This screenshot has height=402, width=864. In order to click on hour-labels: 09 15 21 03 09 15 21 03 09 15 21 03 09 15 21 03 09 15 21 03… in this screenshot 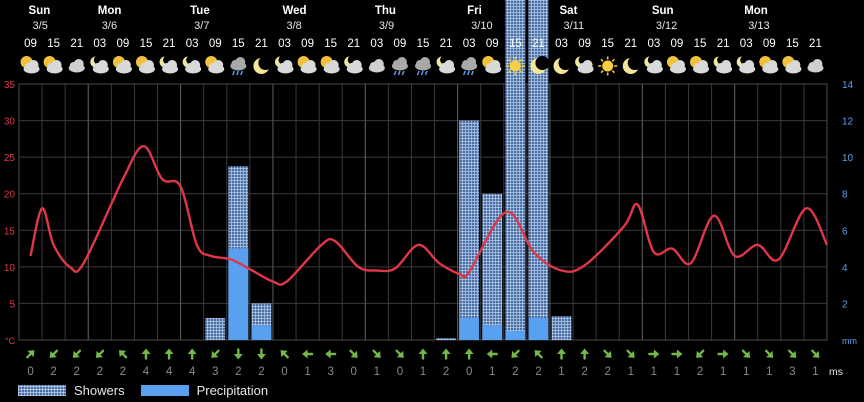, I will do `click(423, 44)`.